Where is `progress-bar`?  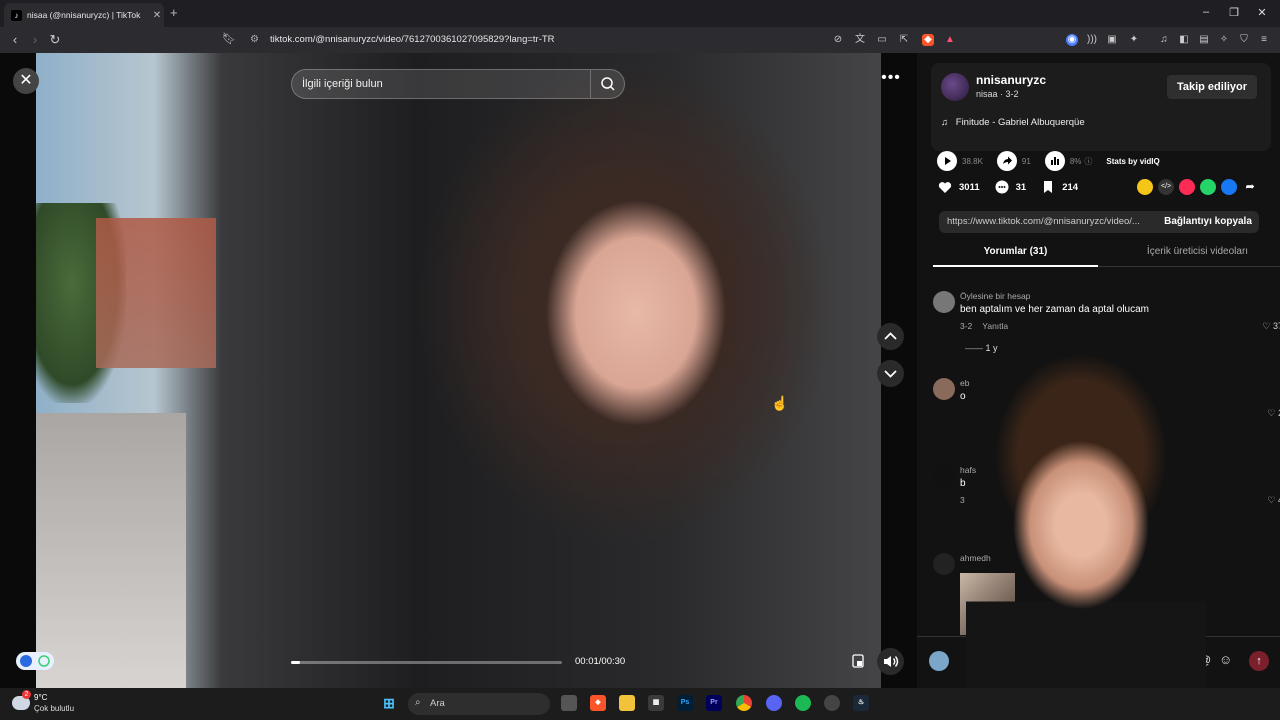 progress-bar is located at coordinates (426, 662).